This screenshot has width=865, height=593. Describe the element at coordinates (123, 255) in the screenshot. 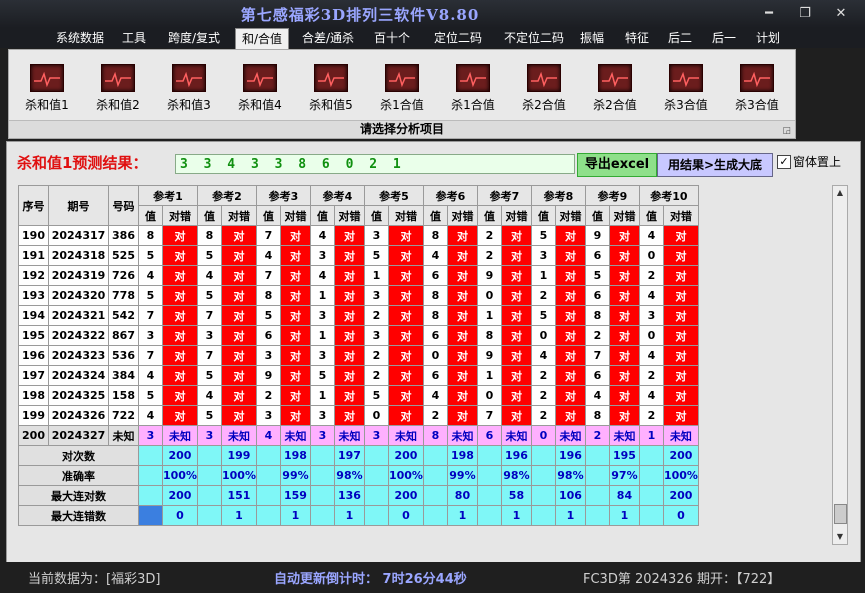

I see `draw-number-cell: 525` at that location.